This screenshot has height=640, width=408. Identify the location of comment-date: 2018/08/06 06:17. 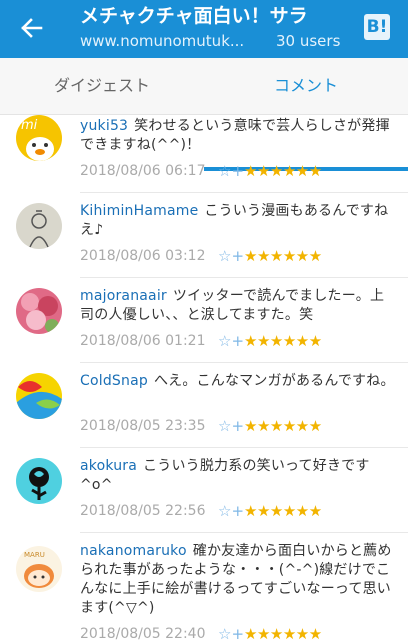
(143, 171).